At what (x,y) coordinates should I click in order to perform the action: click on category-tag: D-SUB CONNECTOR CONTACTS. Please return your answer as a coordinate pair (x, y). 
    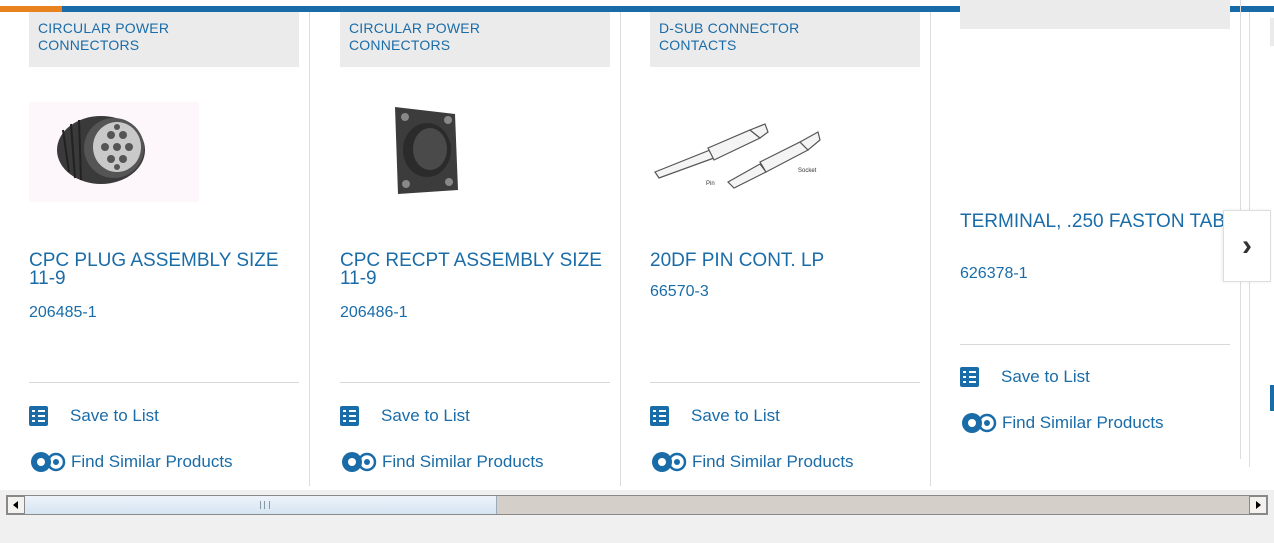
    Looking at the image, I should click on (785, 39).